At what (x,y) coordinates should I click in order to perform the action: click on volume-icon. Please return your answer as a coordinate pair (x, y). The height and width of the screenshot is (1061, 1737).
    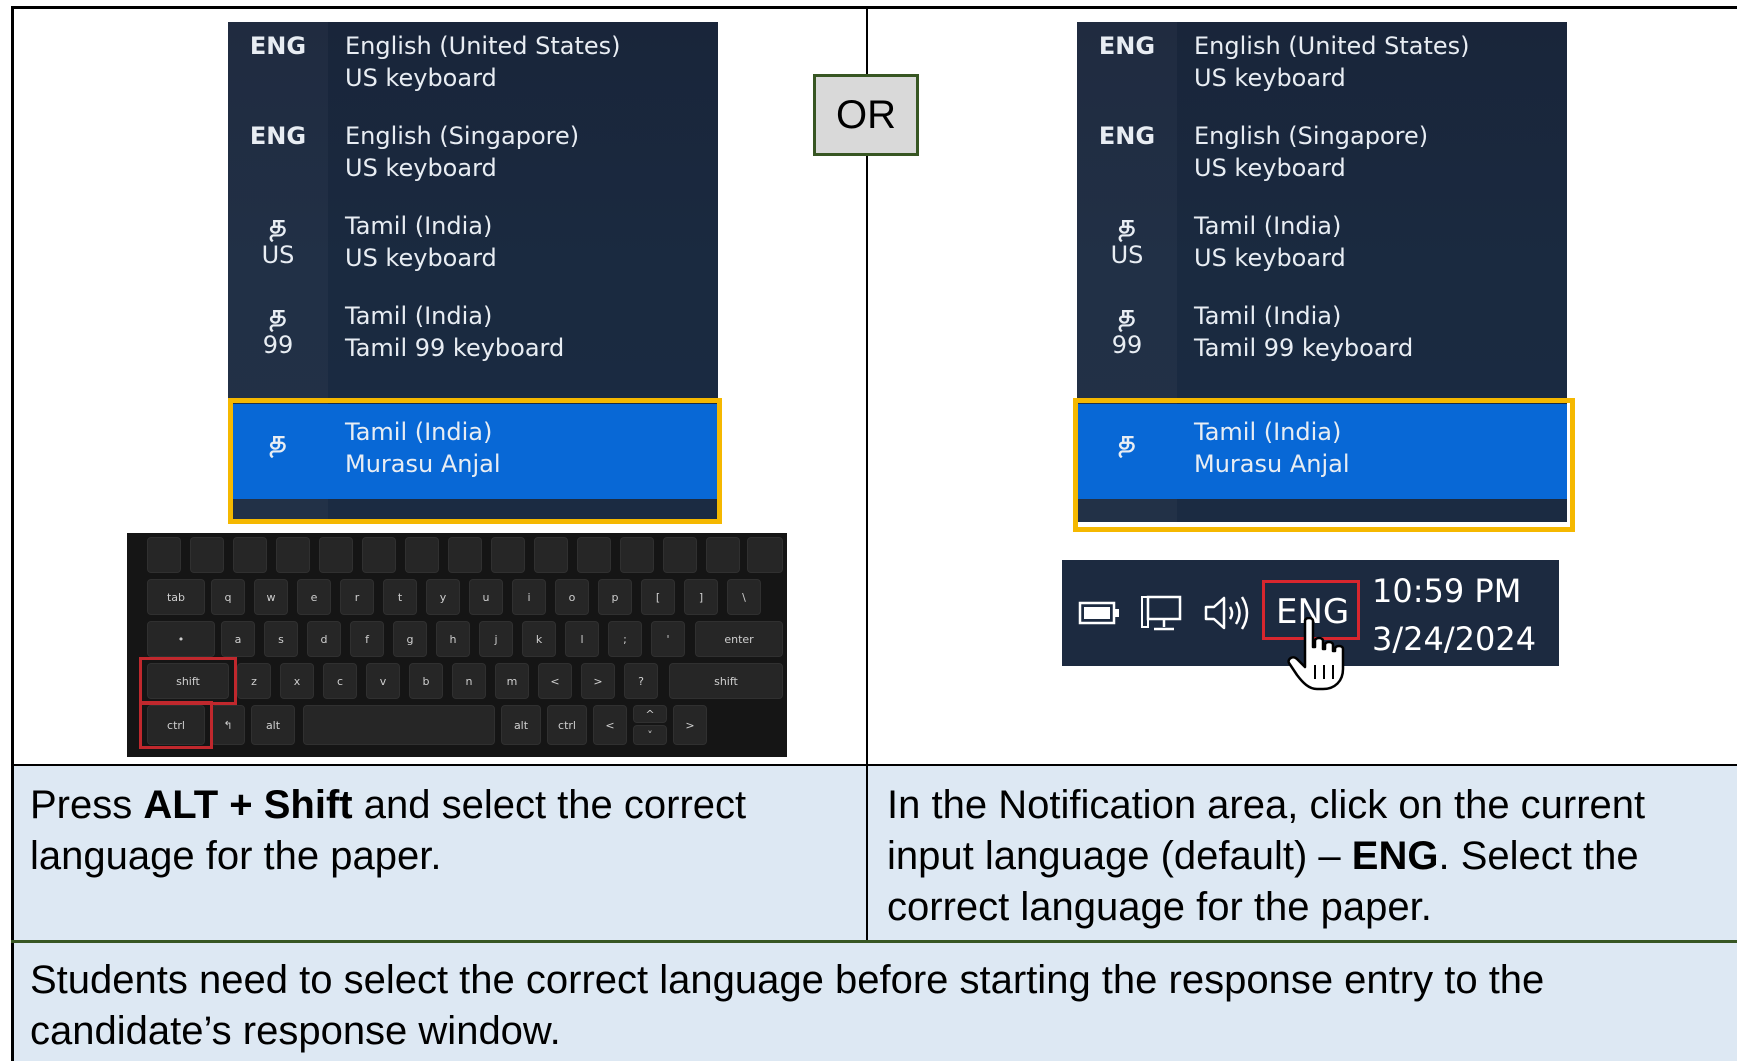
    Looking at the image, I should click on (1228, 613).